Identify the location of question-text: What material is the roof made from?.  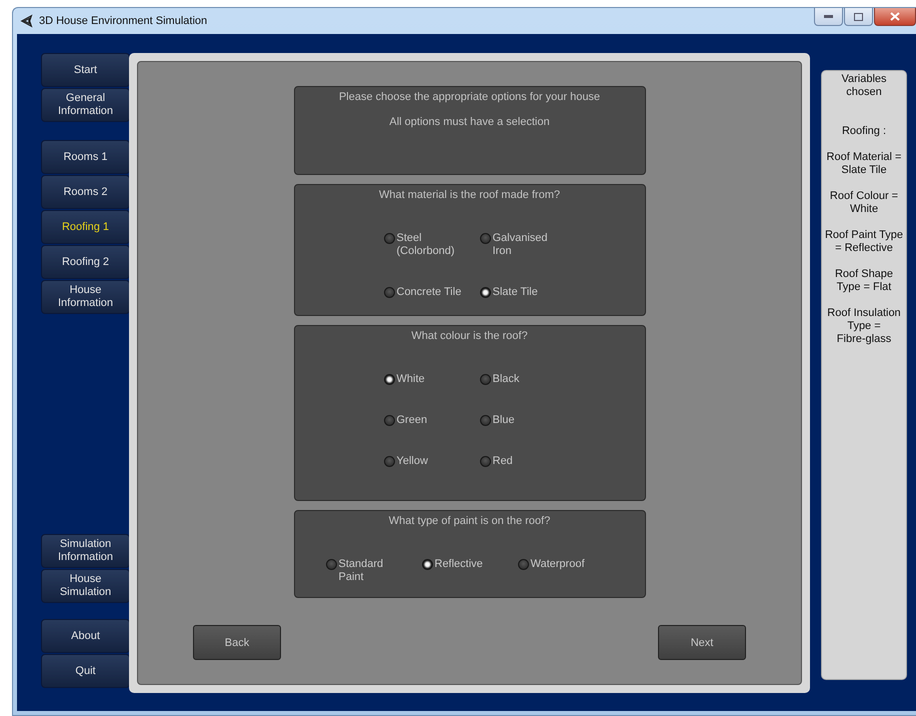
(469, 195).